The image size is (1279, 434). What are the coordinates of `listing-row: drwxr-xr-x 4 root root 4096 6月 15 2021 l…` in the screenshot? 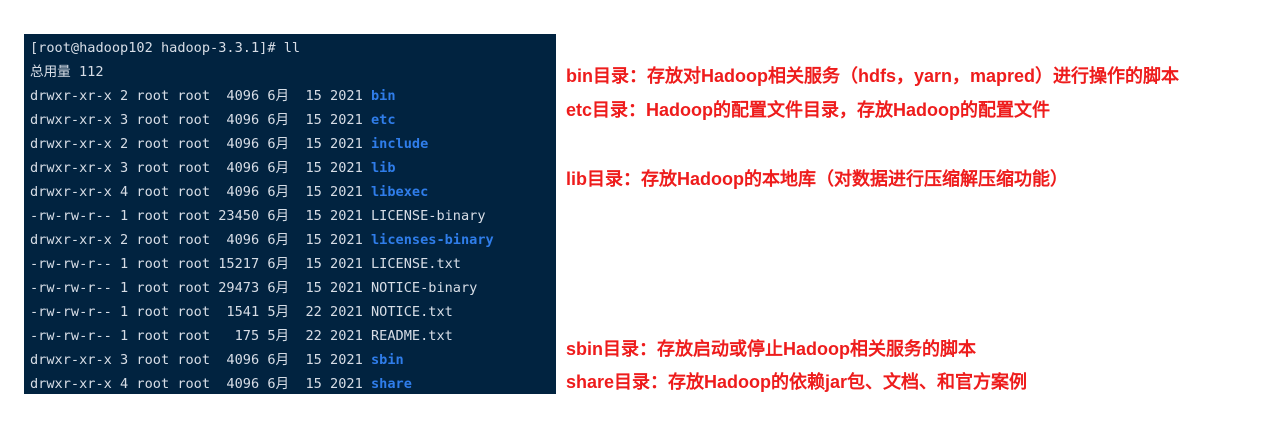 It's located at (293, 192).